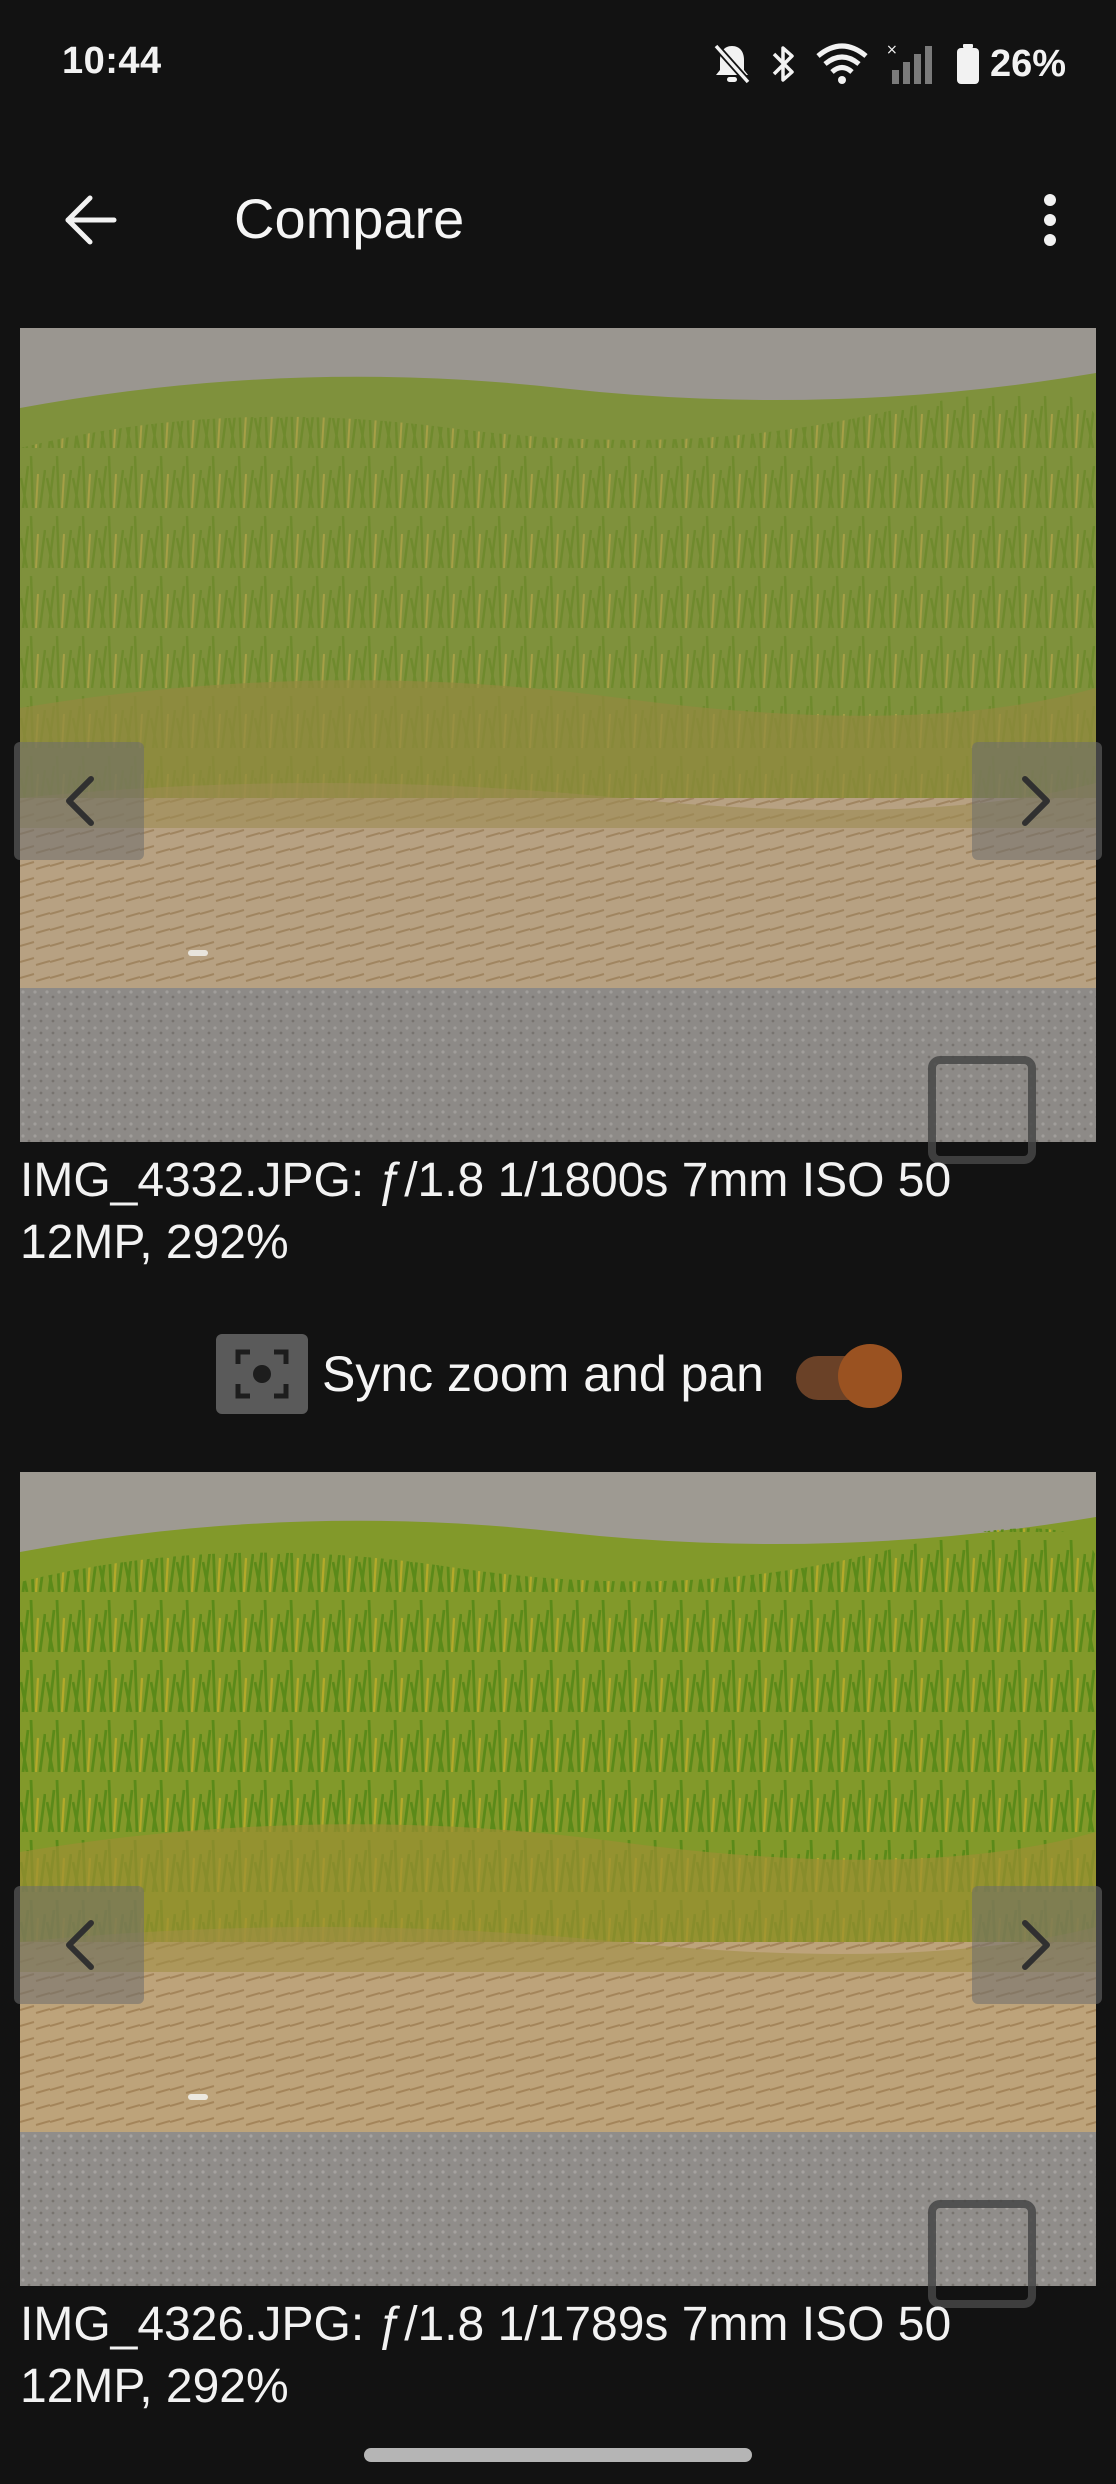 The image size is (1116, 2484). What do you see at coordinates (1027, 63) in the screenshot?
I see `battery-percentage: 26%` at bounding box center [1027, 63].